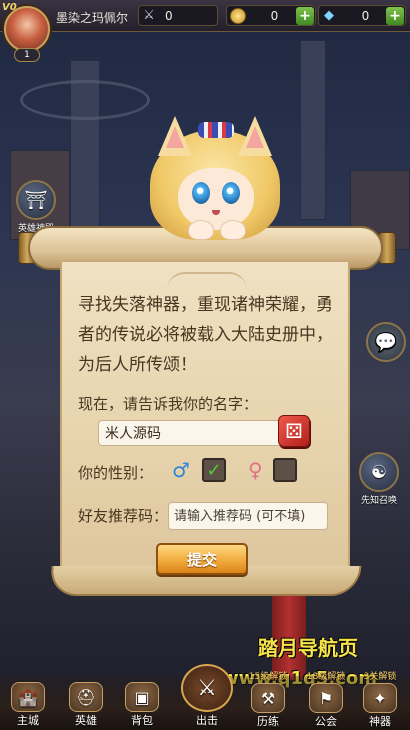 This screenshot has width=410, height=730. Describe the element at coordinates (305, 15) in the screenshot. I see `add-gold-button: +` at that location.